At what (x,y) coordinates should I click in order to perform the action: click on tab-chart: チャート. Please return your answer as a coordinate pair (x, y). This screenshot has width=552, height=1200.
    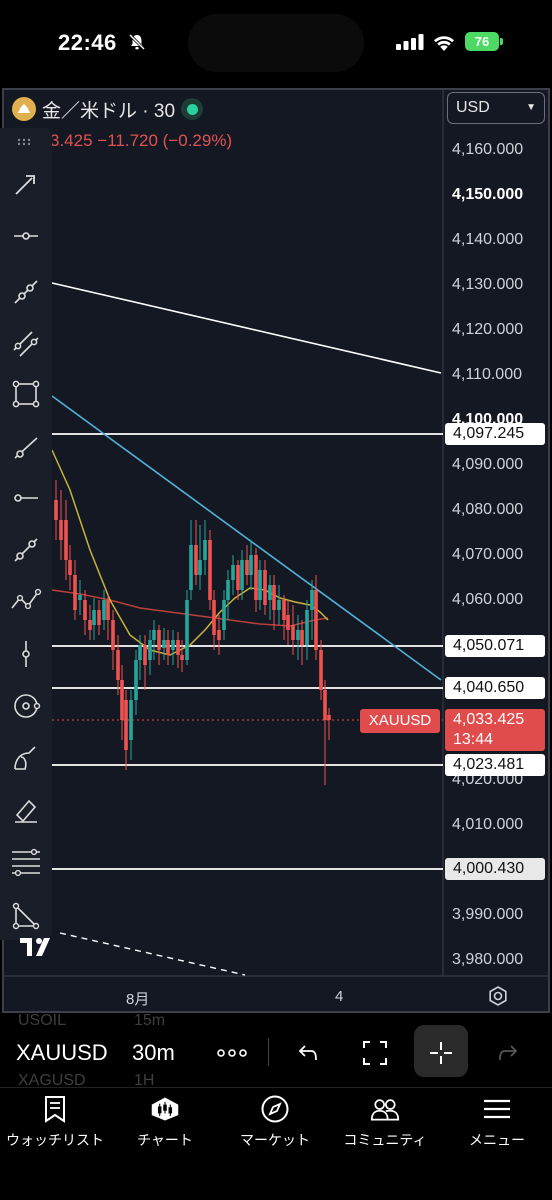
    Looking at the image, I should click on (165, 1124).